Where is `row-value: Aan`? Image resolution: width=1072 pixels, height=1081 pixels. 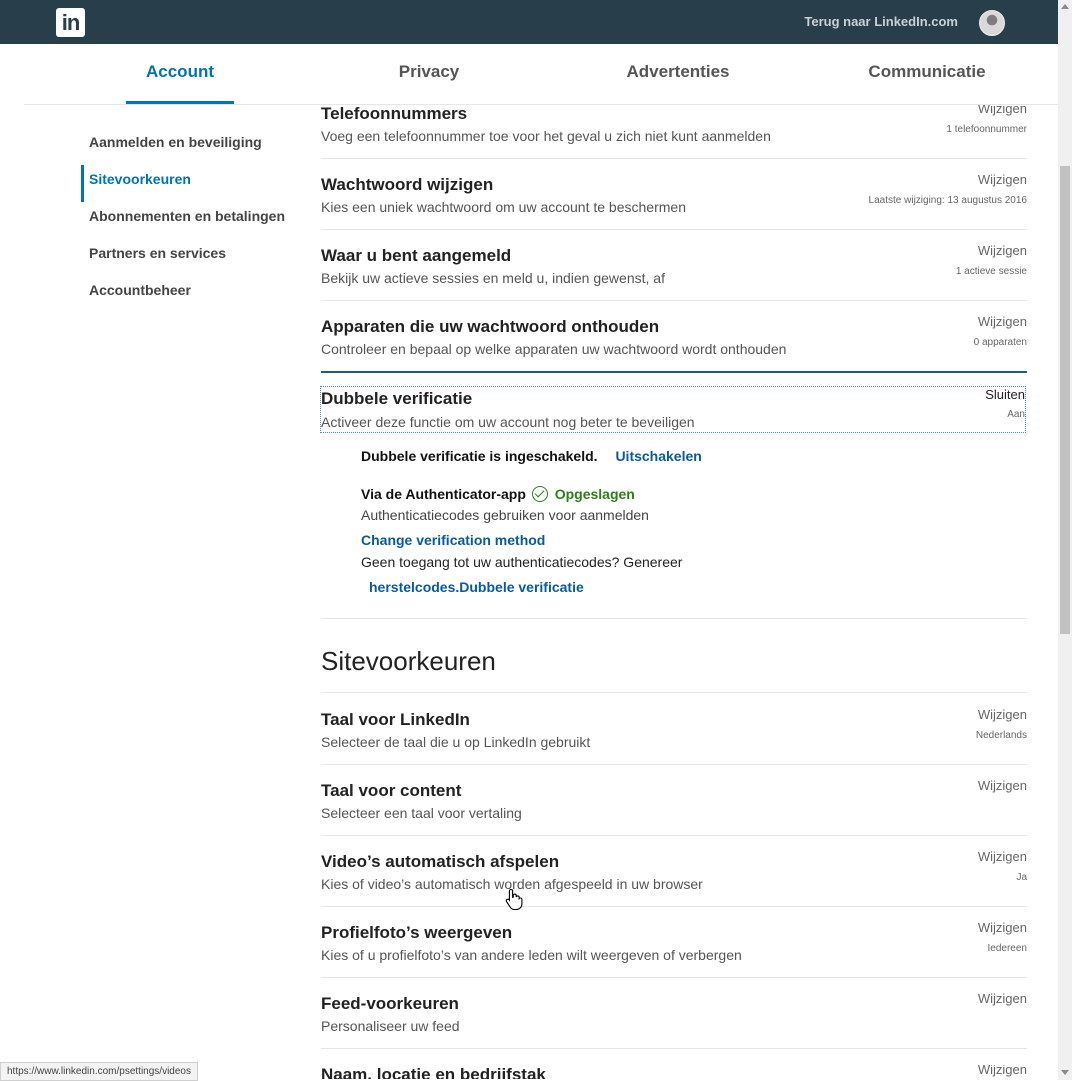 row-value: Aan is located at coordinates (1016, 414).